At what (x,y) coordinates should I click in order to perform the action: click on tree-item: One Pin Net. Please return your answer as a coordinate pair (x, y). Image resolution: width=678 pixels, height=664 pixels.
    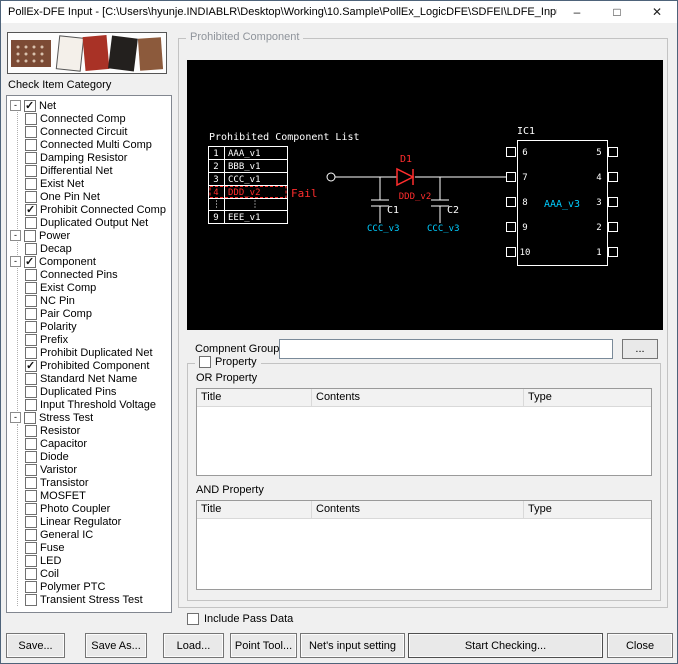
    Looking at the image, I should click on (97, 196).